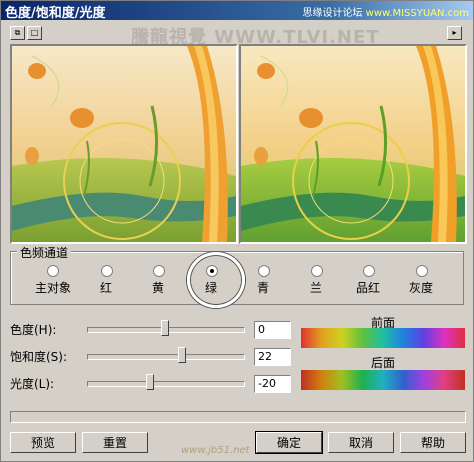  Describe the element at coordinates (421, 288) in the screenshot. I see `radio-label-grayscale: 灰度` at that location.